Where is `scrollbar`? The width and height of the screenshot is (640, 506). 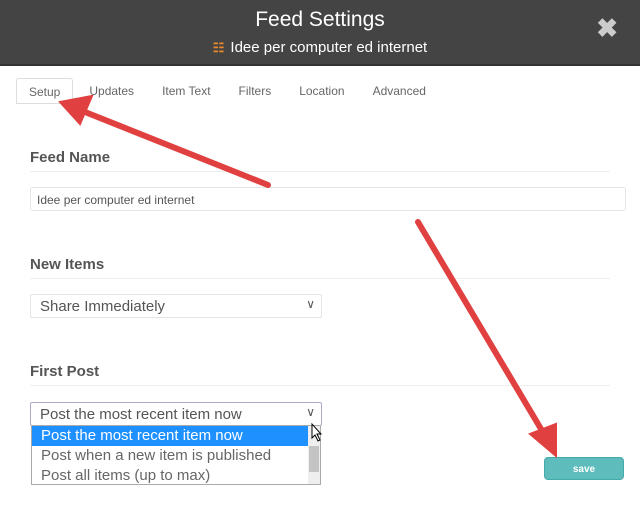
scrollbar is located at coordinates (314, 455).